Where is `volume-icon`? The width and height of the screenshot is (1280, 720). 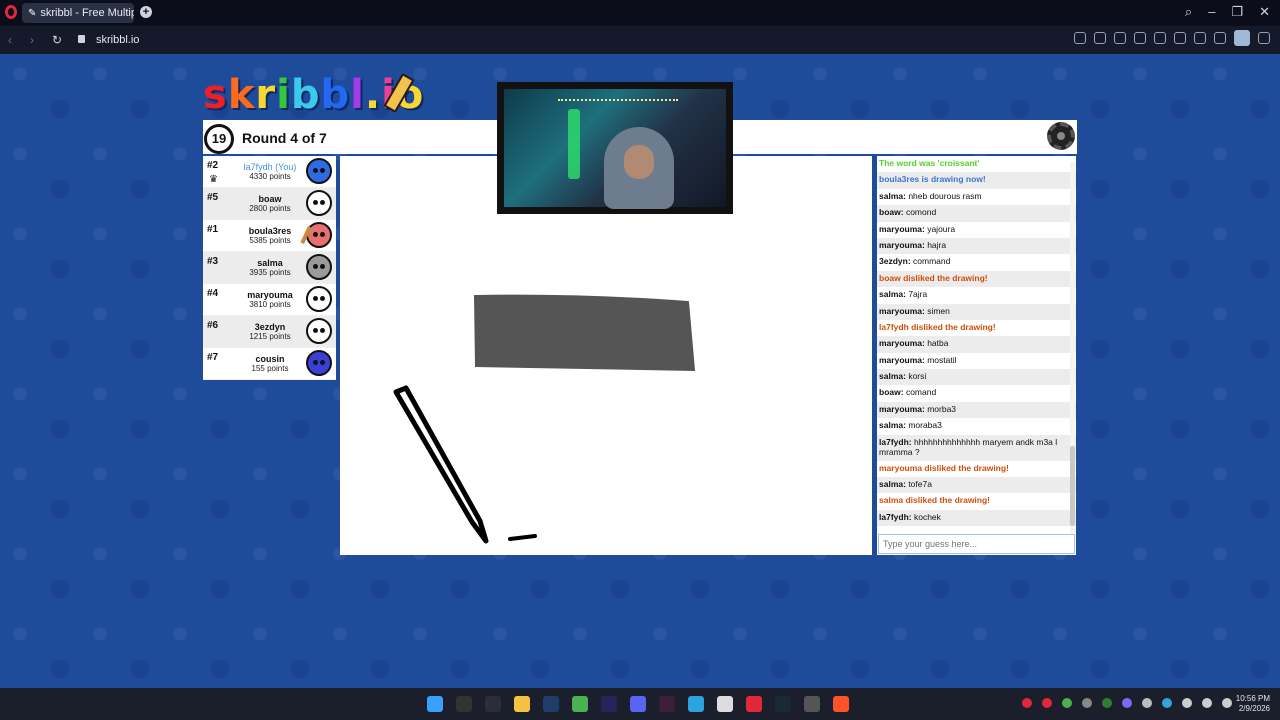
volume-icon is located at coordinates (1207, 703).